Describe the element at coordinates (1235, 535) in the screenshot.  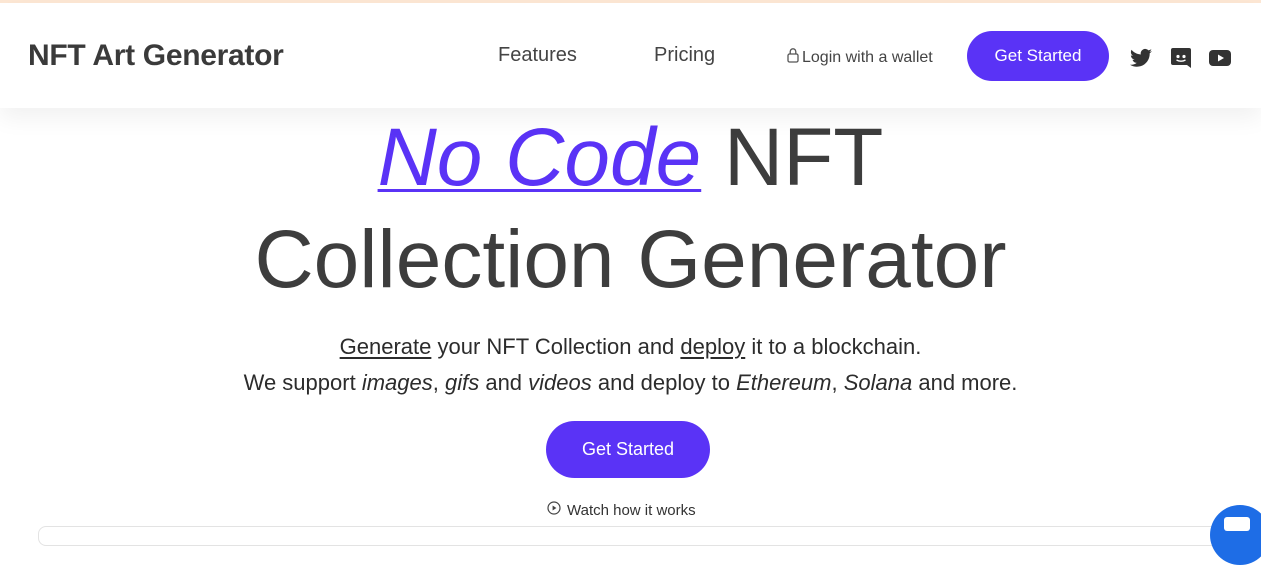
I see `chat-widget-button` at that location.